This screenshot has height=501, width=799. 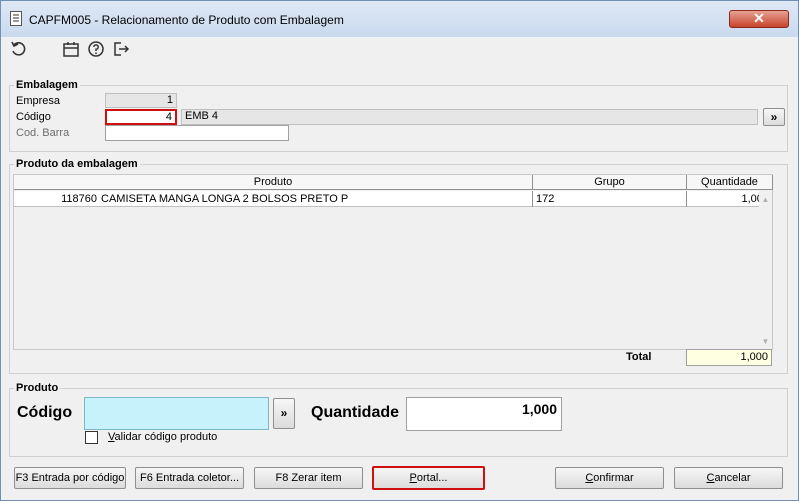 What do you see at coordinates (197, 133) in the screenshot?
I see `cod-barra-field` at bounding box center [197, 133].